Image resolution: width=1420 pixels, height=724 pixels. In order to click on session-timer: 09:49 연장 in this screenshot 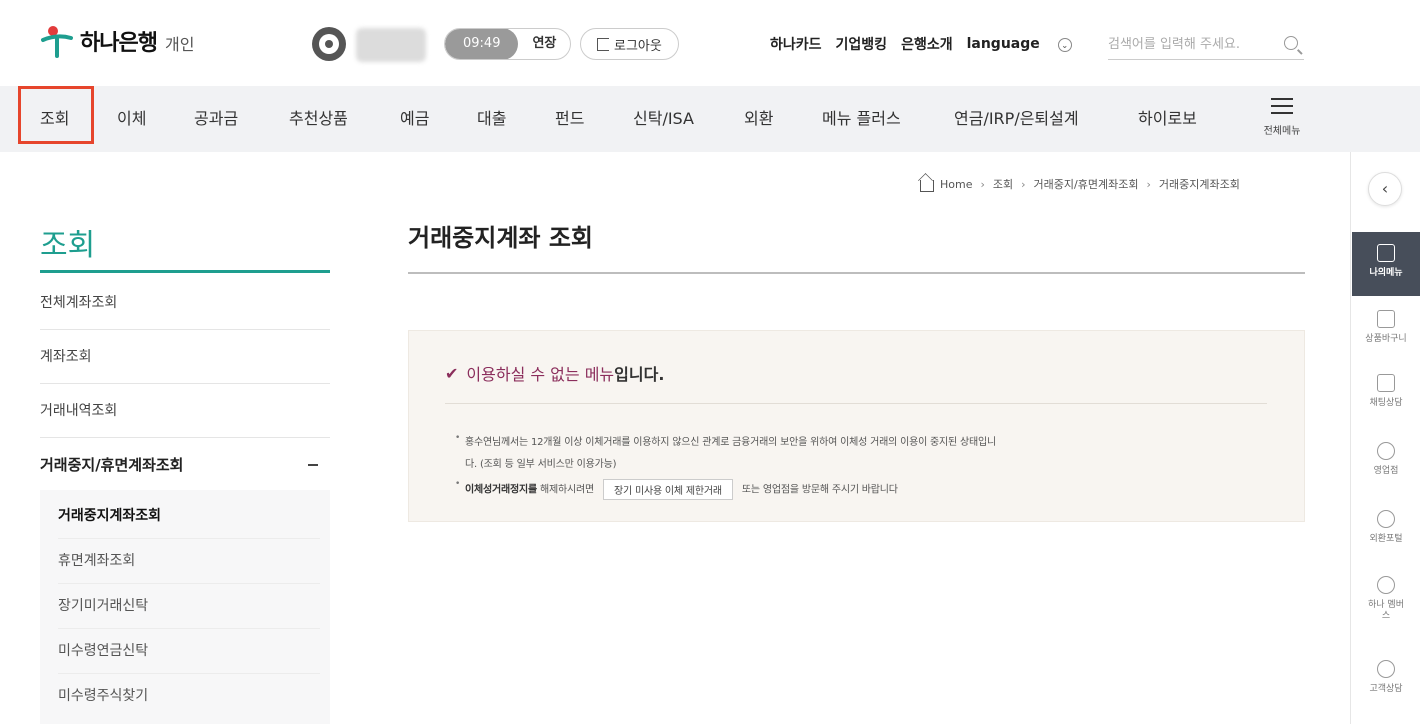, I will do `click(508, 44)`.